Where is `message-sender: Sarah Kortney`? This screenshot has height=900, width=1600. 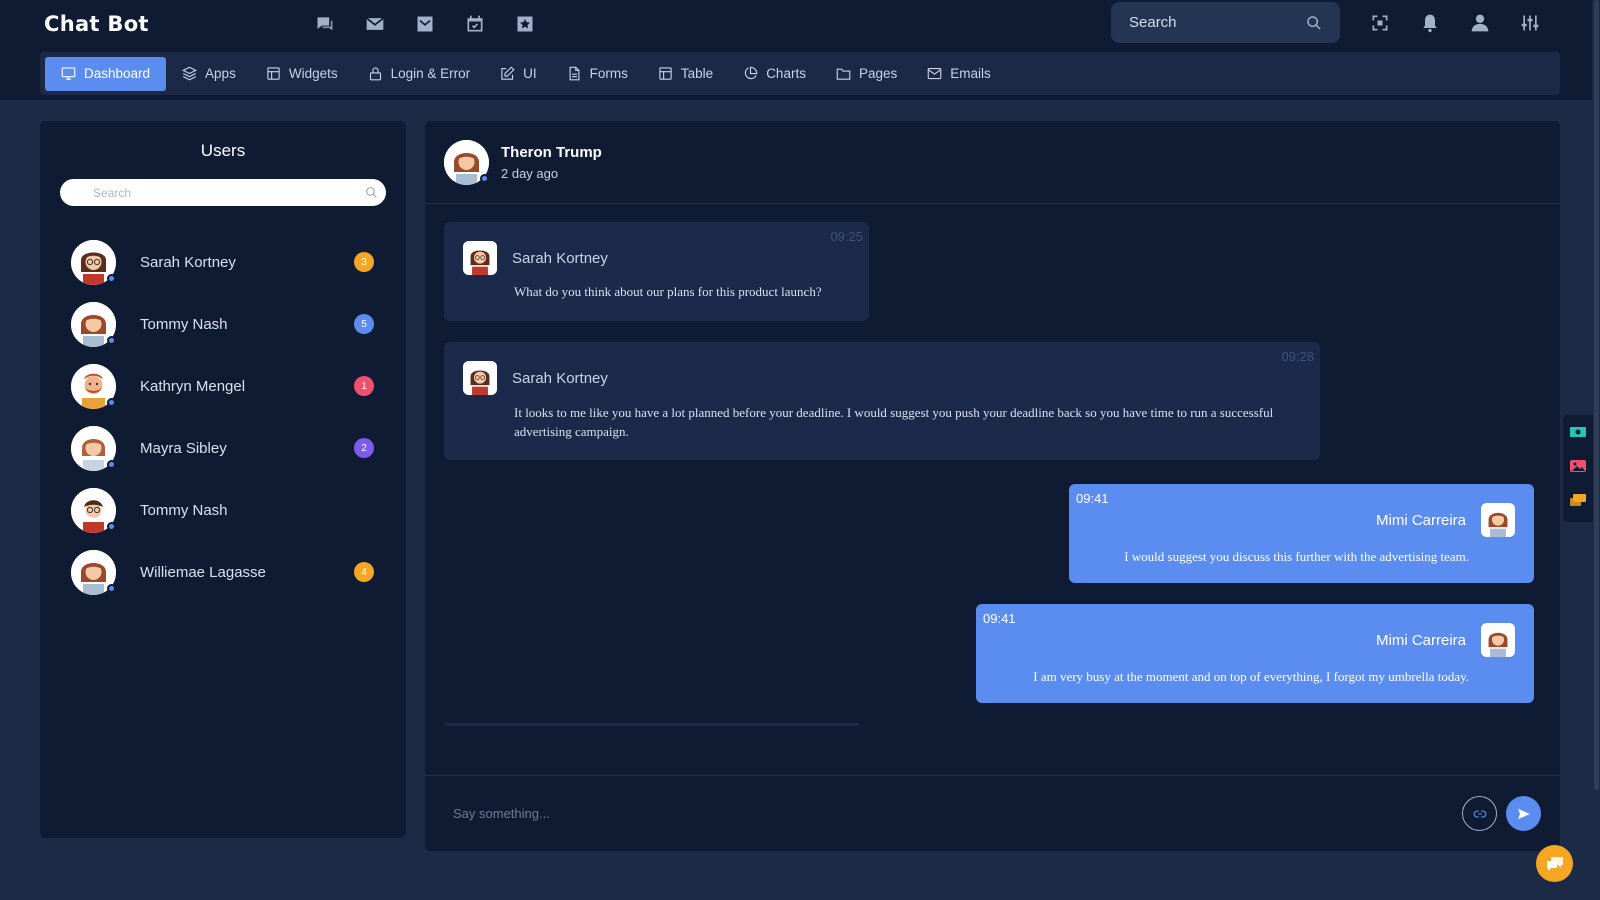 message-sender: Sarah Kortney is located at coordinates (560, 378).